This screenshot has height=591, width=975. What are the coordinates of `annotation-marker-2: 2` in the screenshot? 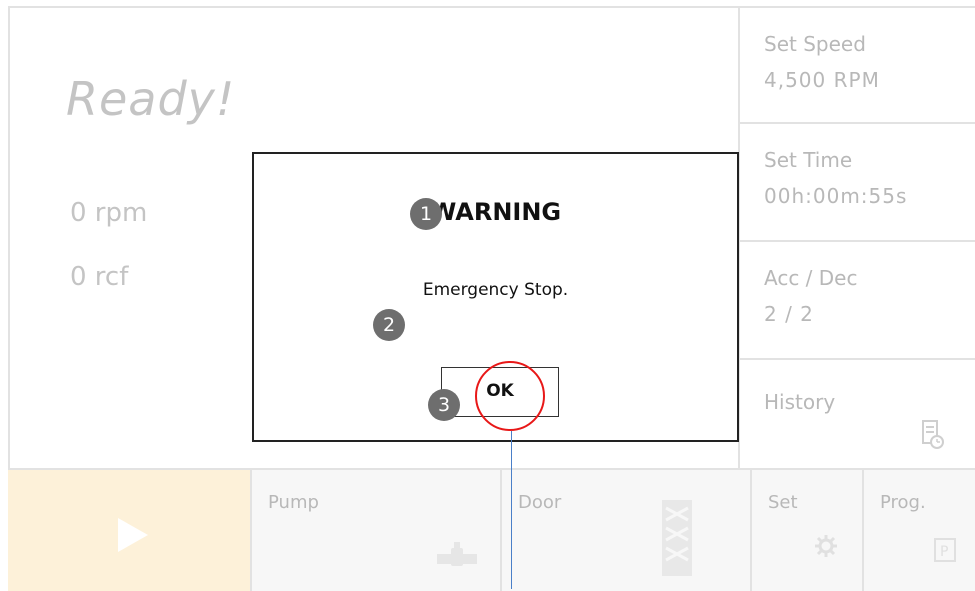 It's located at (389, 325).